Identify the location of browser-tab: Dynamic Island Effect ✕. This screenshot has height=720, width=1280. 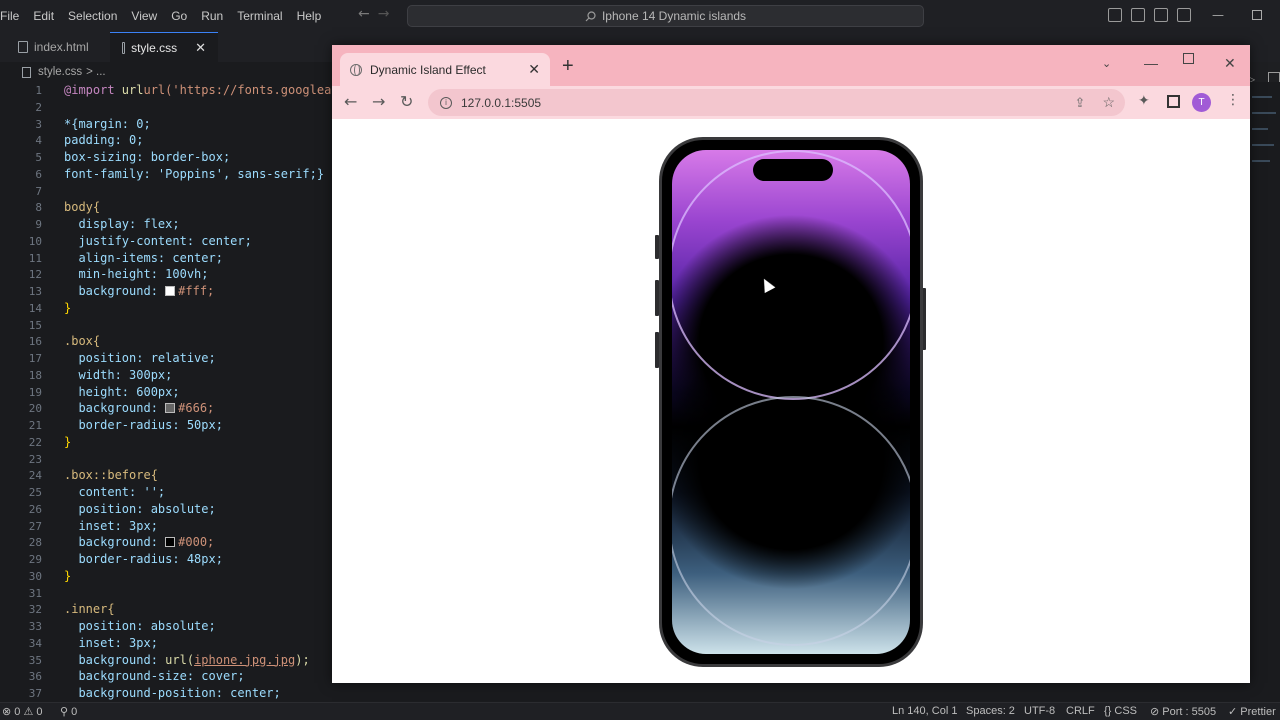
(445, 69).